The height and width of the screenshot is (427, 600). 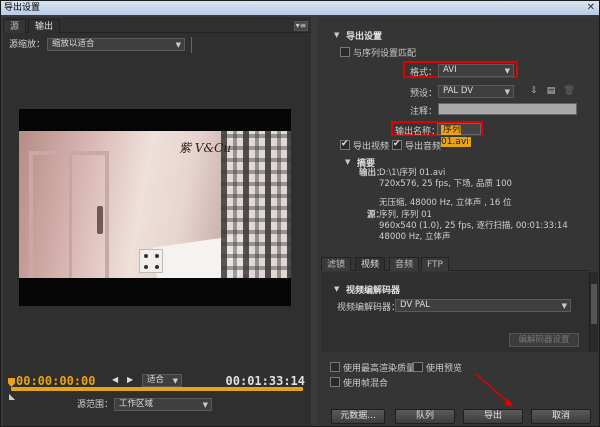 I want to click on export-audio-checkbox, so click(x=397, y=144).